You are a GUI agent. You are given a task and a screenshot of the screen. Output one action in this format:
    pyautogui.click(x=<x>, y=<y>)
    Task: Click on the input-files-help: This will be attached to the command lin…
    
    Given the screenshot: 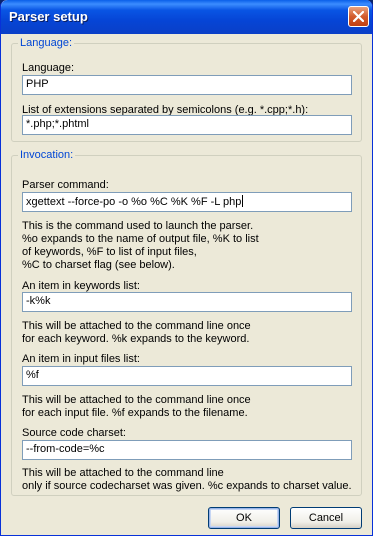 What is the action you would take?
    pyautogui.click(x=192, y=407)
    